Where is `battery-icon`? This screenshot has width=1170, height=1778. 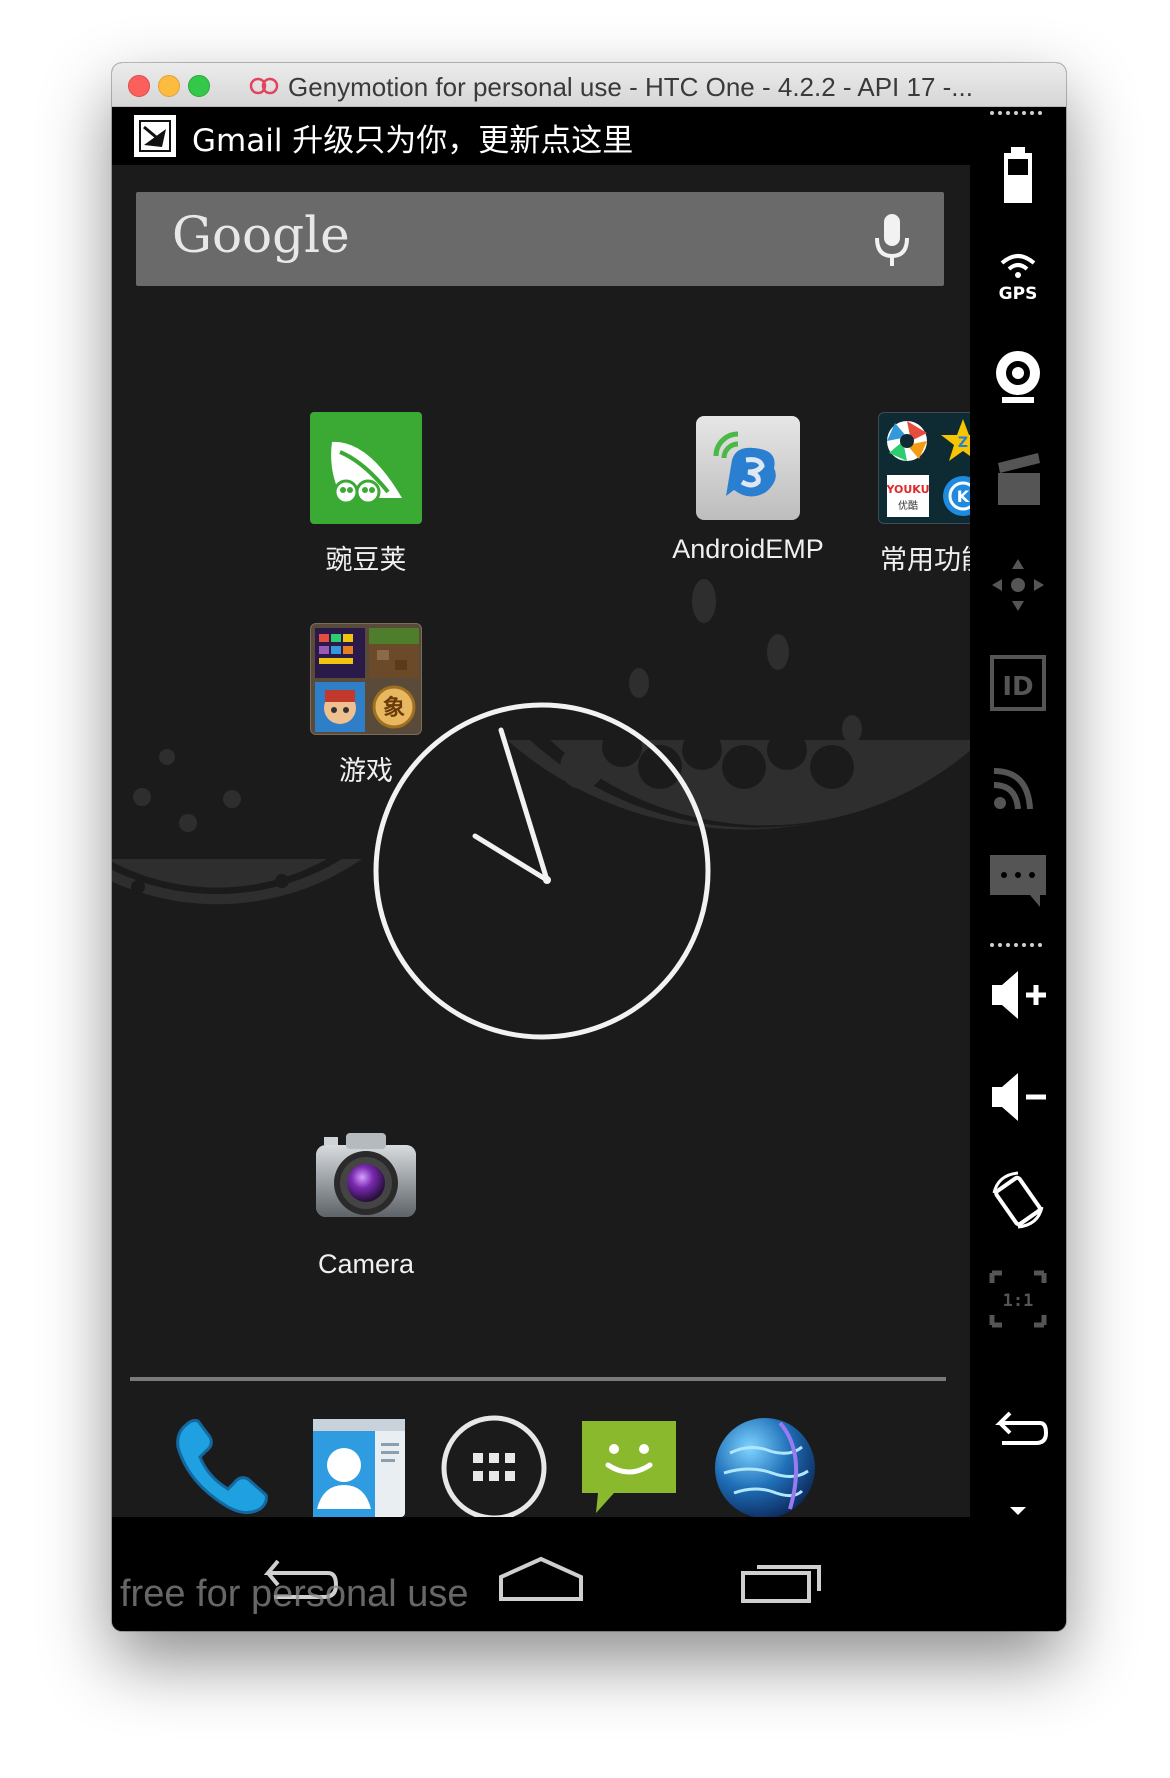
battery-icon is located at coordinates (1018, 175).